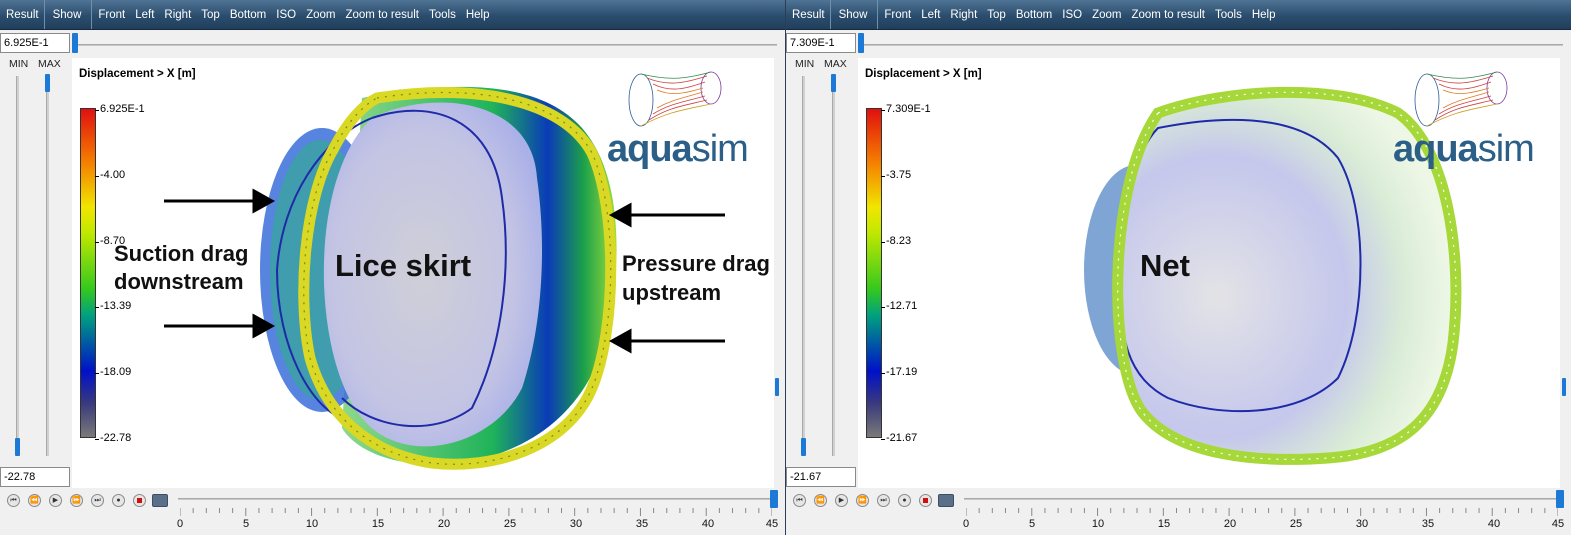  I want to click on min-label: MIN, so click(19, 64).